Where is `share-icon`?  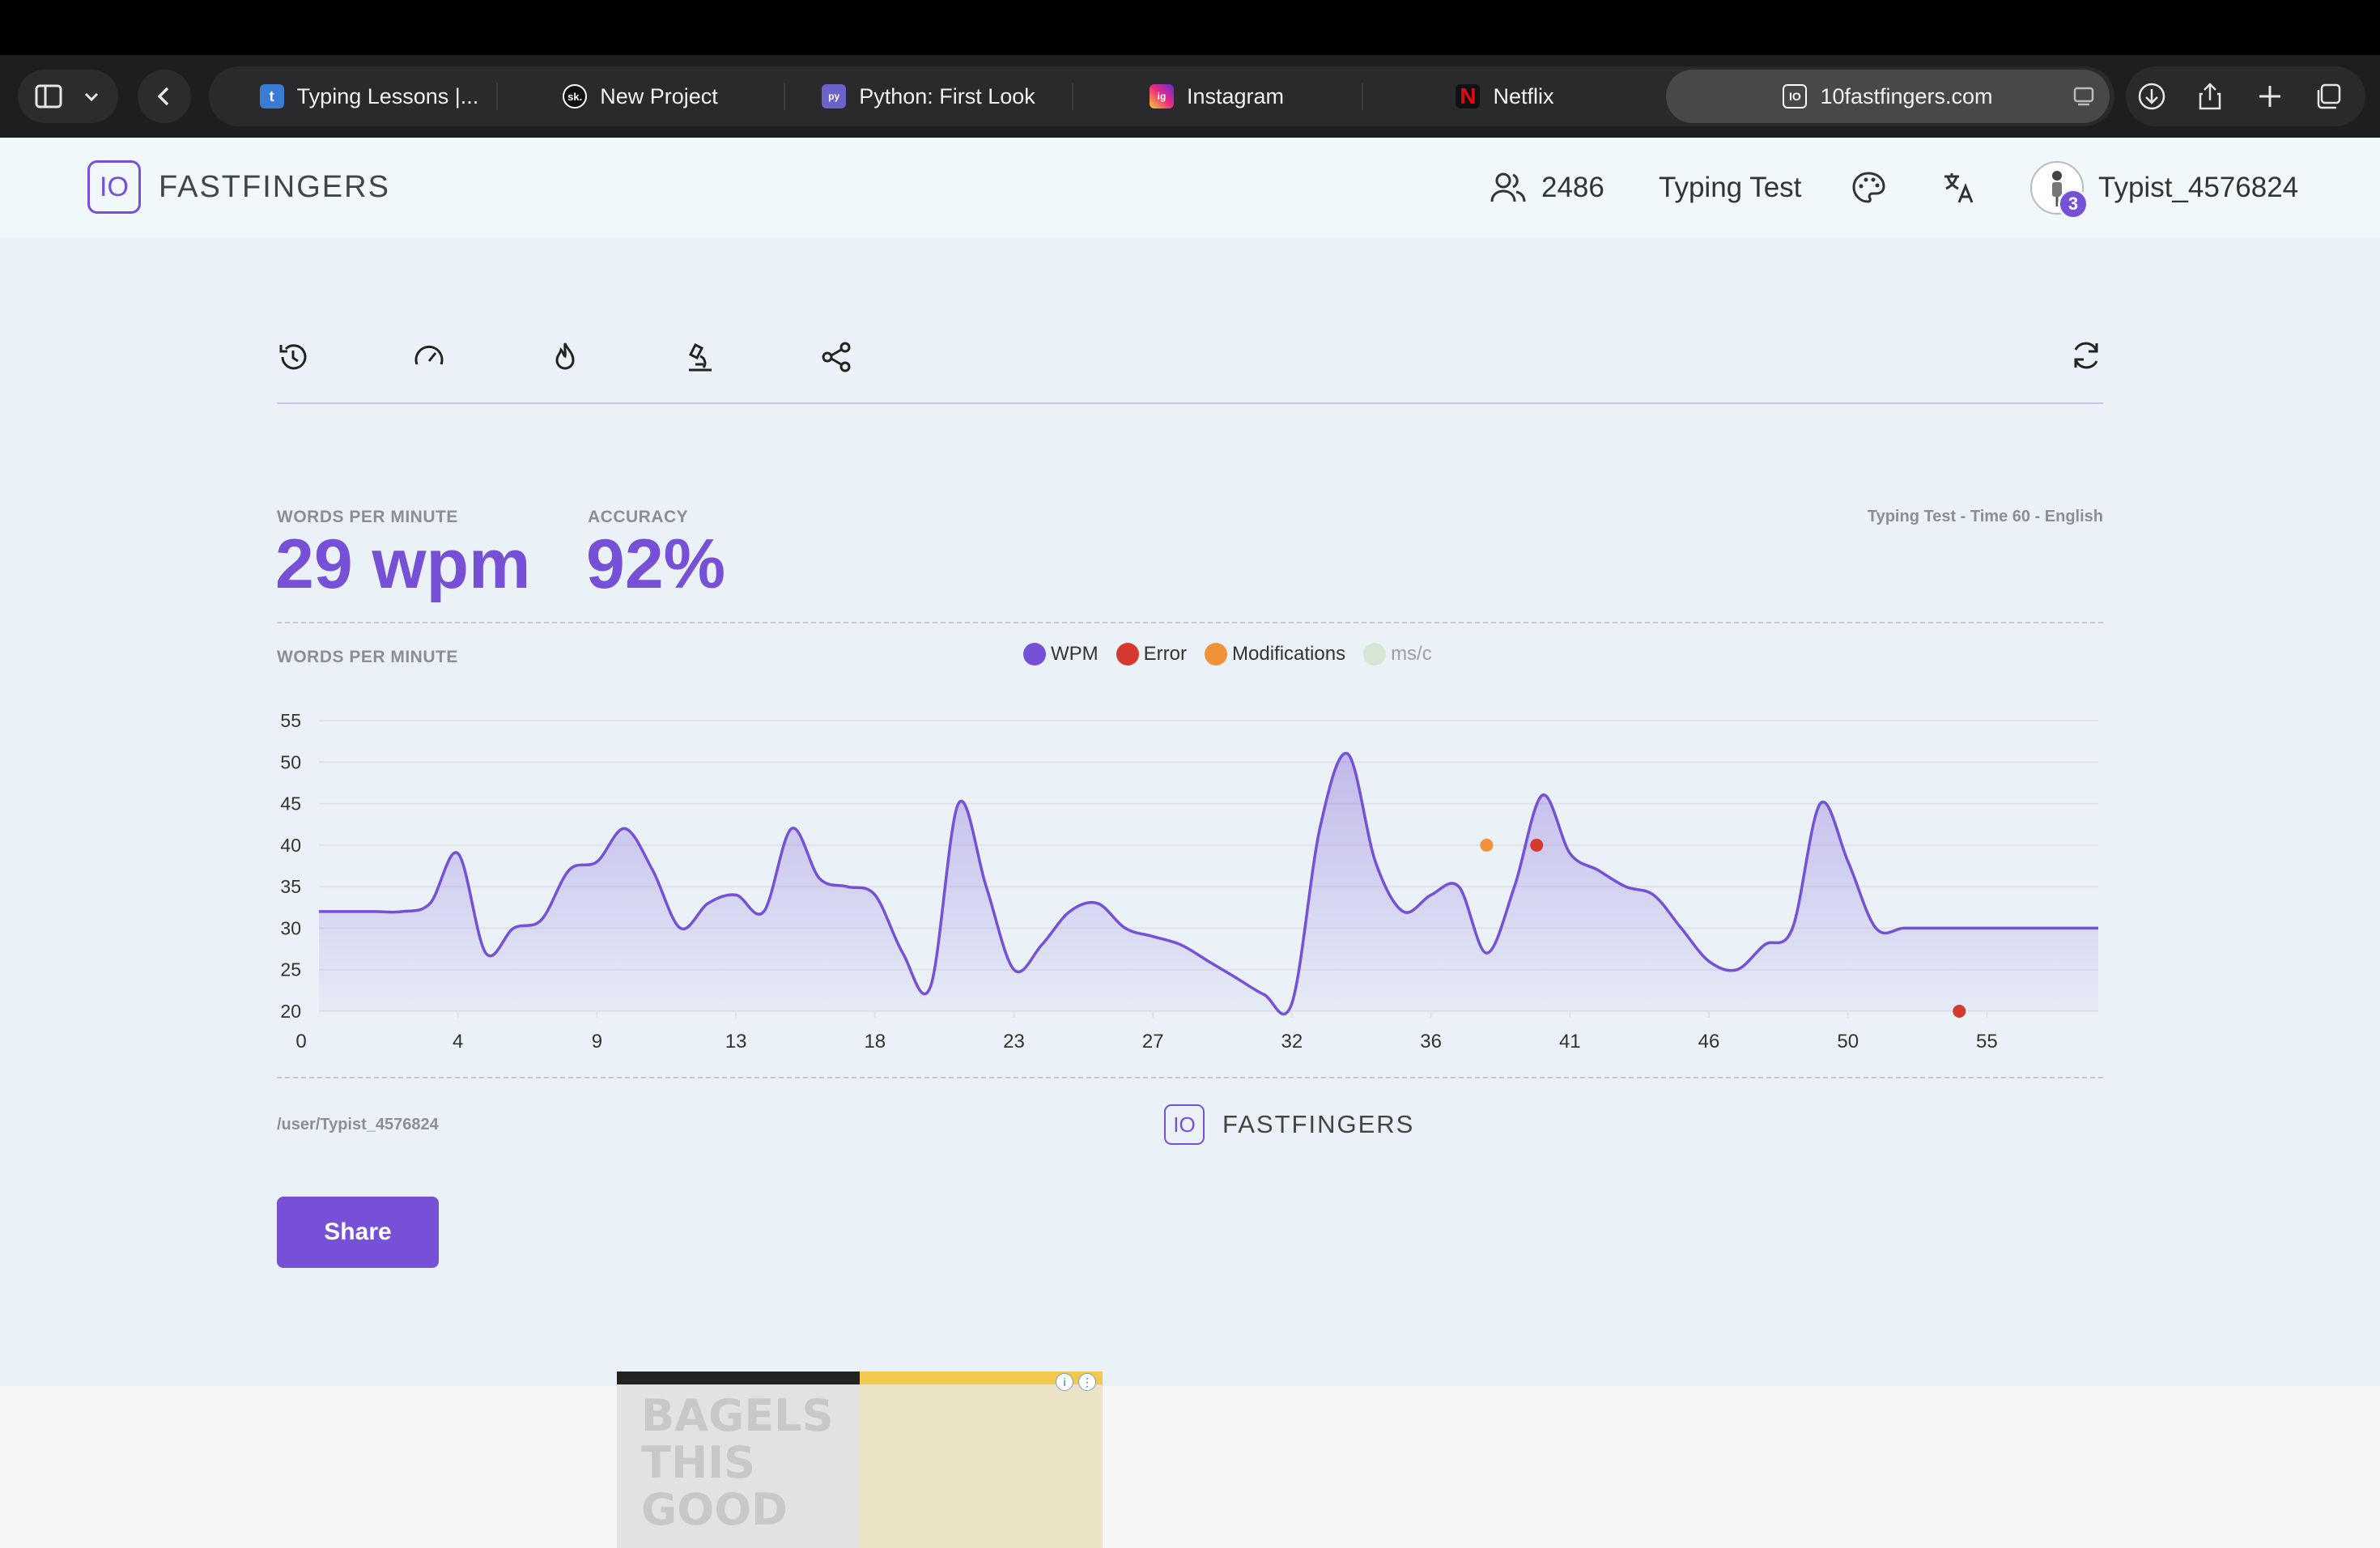 share-icon is located at coordinates (2210, 96).